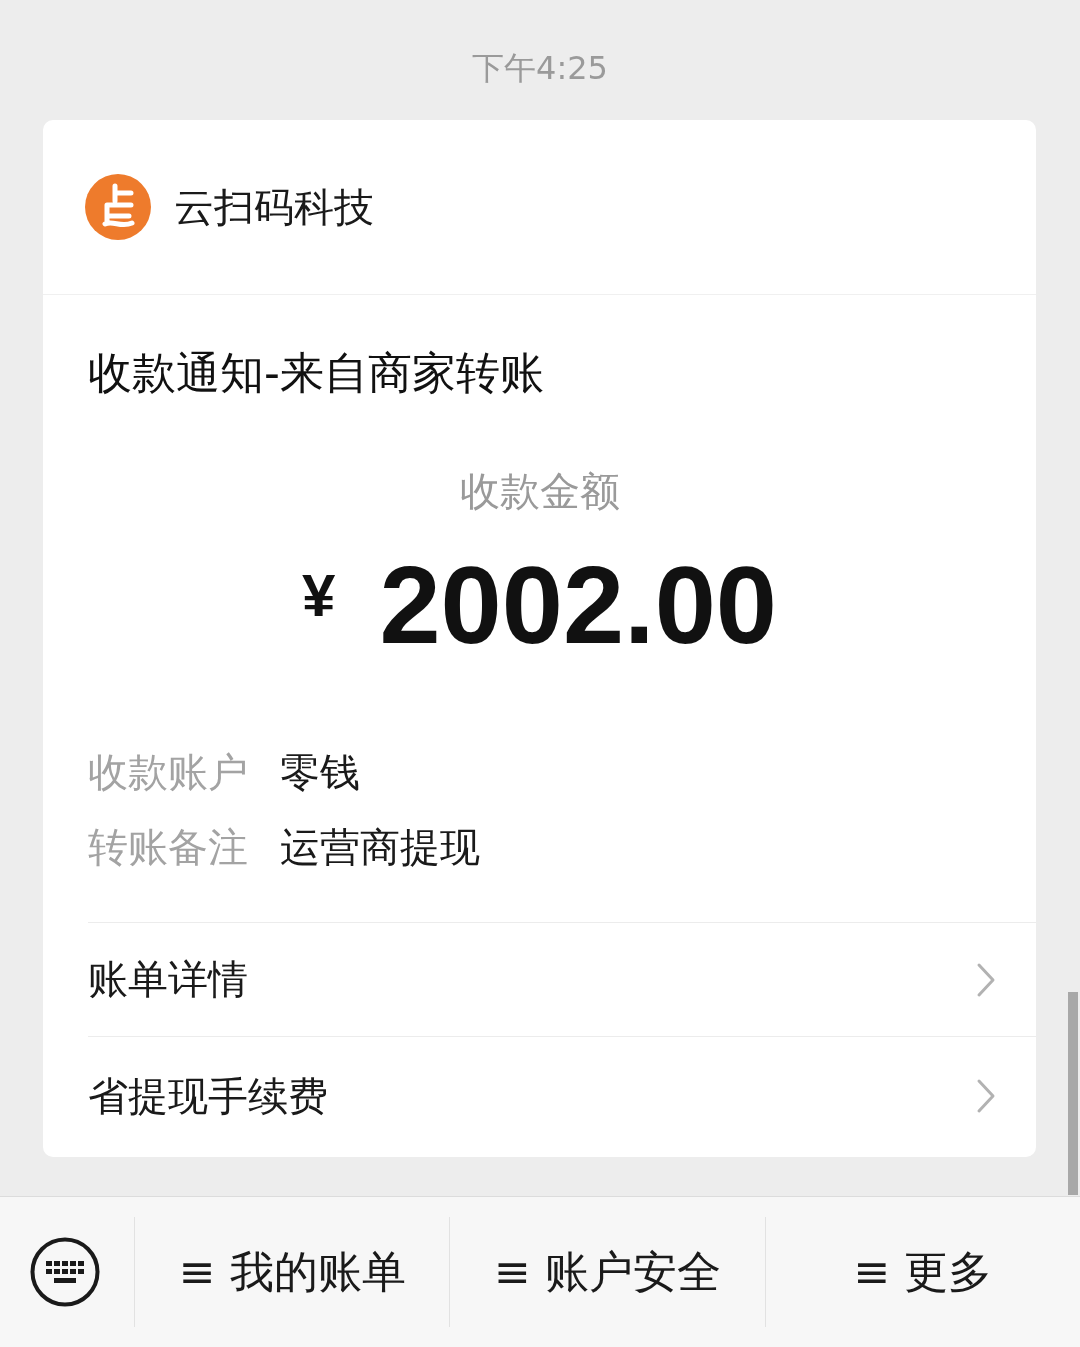 The height and width of the screenshot is (1347, 1080). Describe the element at coordinates (380, 847) in the screenshot. I see `detail-value: 运营商提现` at that location.